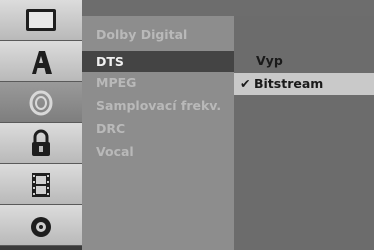  I want to click on film-icon, so click(41, 185).